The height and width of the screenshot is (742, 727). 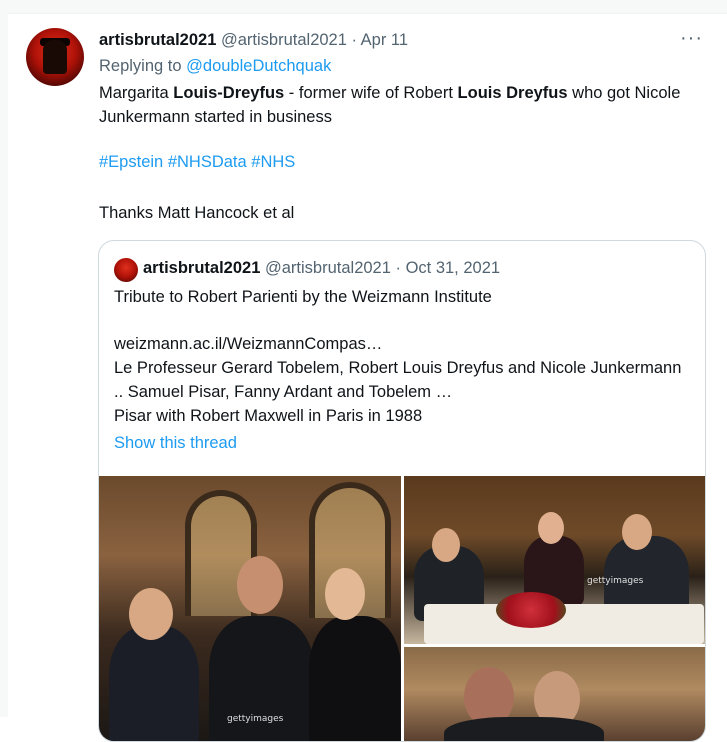 What do you see at coordinates (197, 213) in the screenshot?
I see `tweet-text-closing: Thanks Matt Hancock et al` at bounding box center [197, 213].